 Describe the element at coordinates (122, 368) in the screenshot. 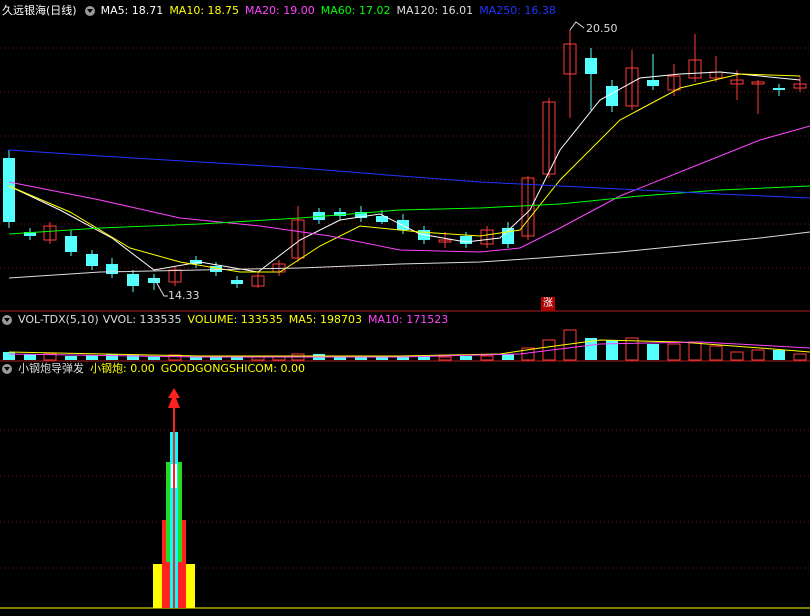

I see `indicator-value-label: 小钢炮: 0.00` at that location.